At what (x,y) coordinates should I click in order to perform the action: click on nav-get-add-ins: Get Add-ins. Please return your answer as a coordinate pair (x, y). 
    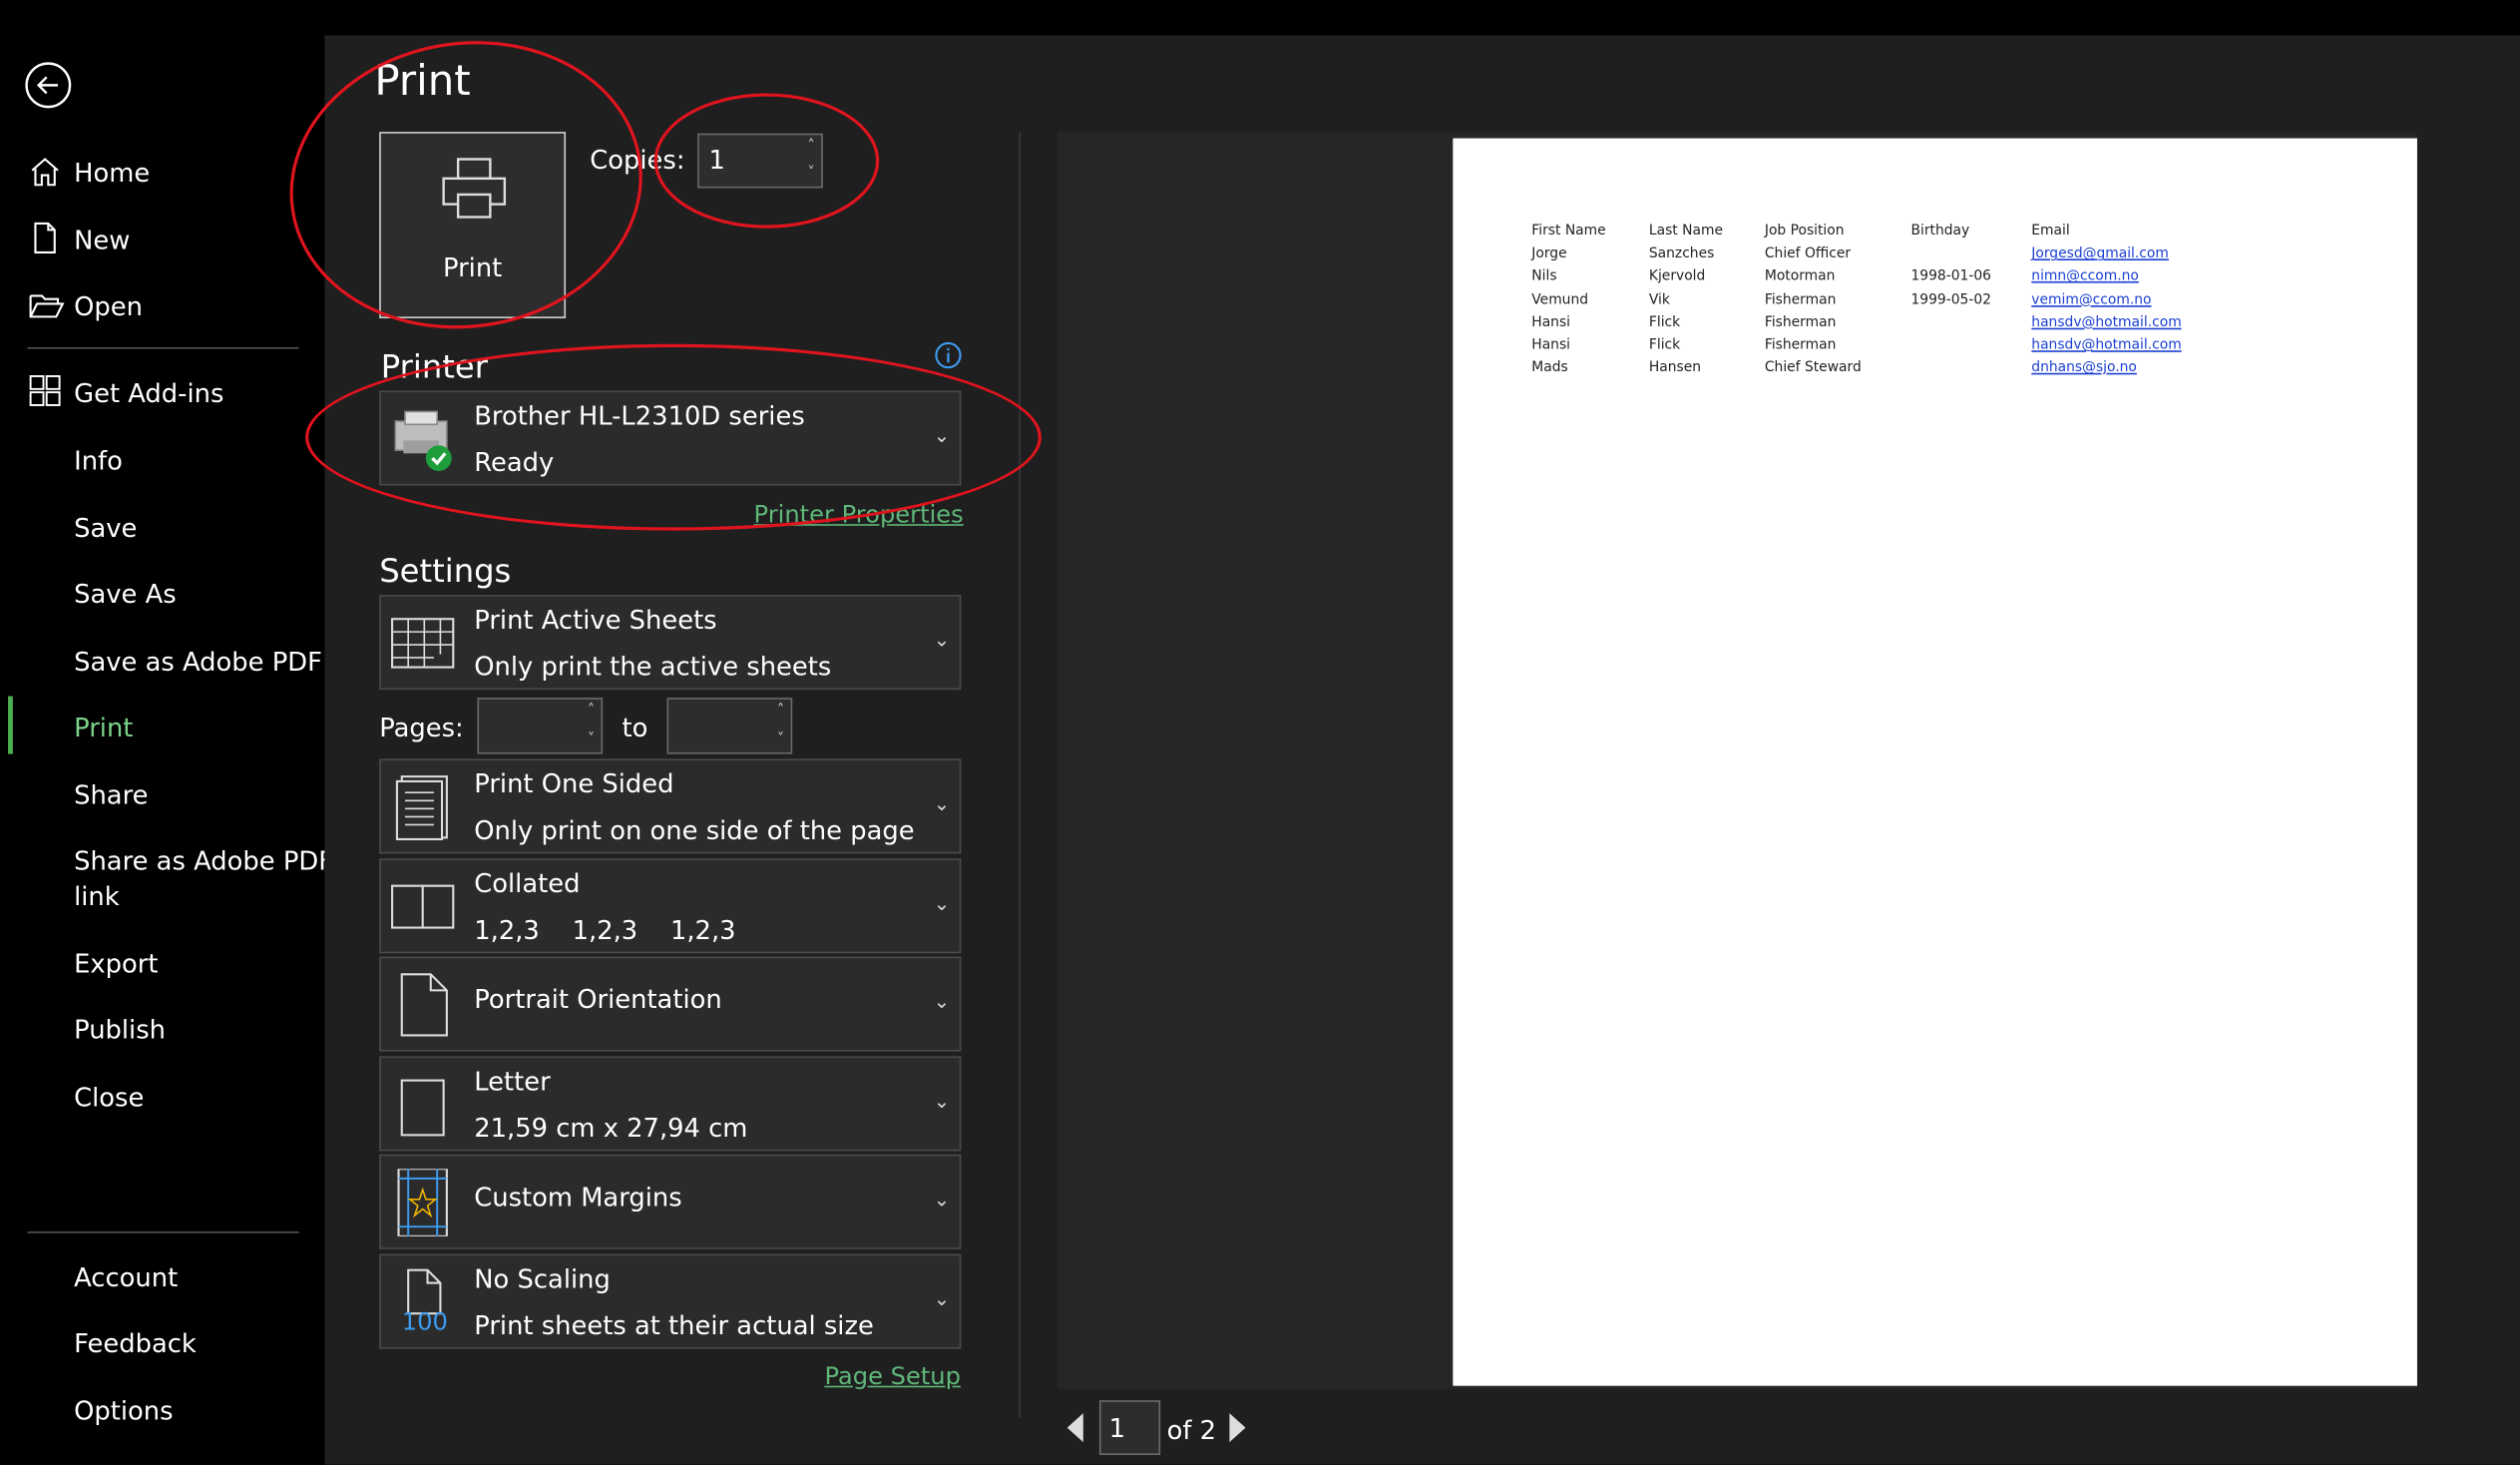
    Looking at the image, I should click on (148, 393).